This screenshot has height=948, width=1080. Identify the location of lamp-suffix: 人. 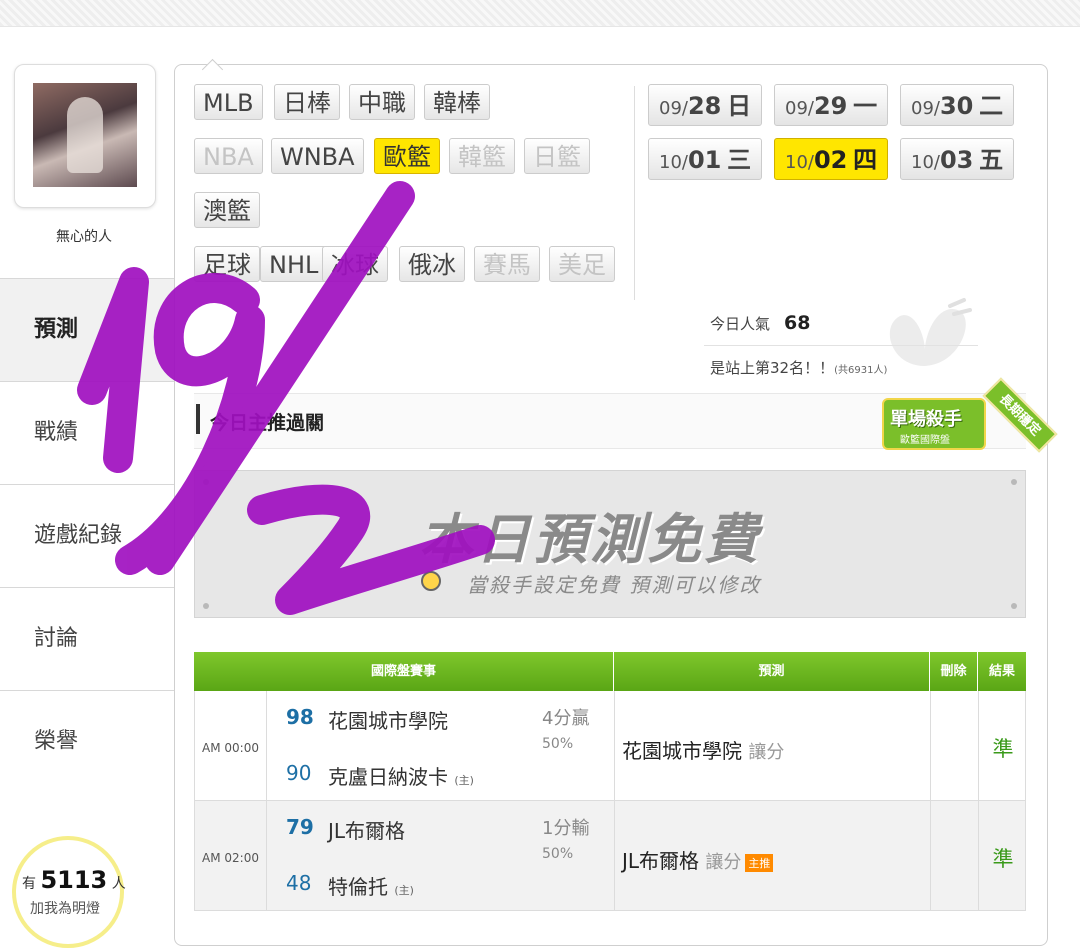
(118, 884).